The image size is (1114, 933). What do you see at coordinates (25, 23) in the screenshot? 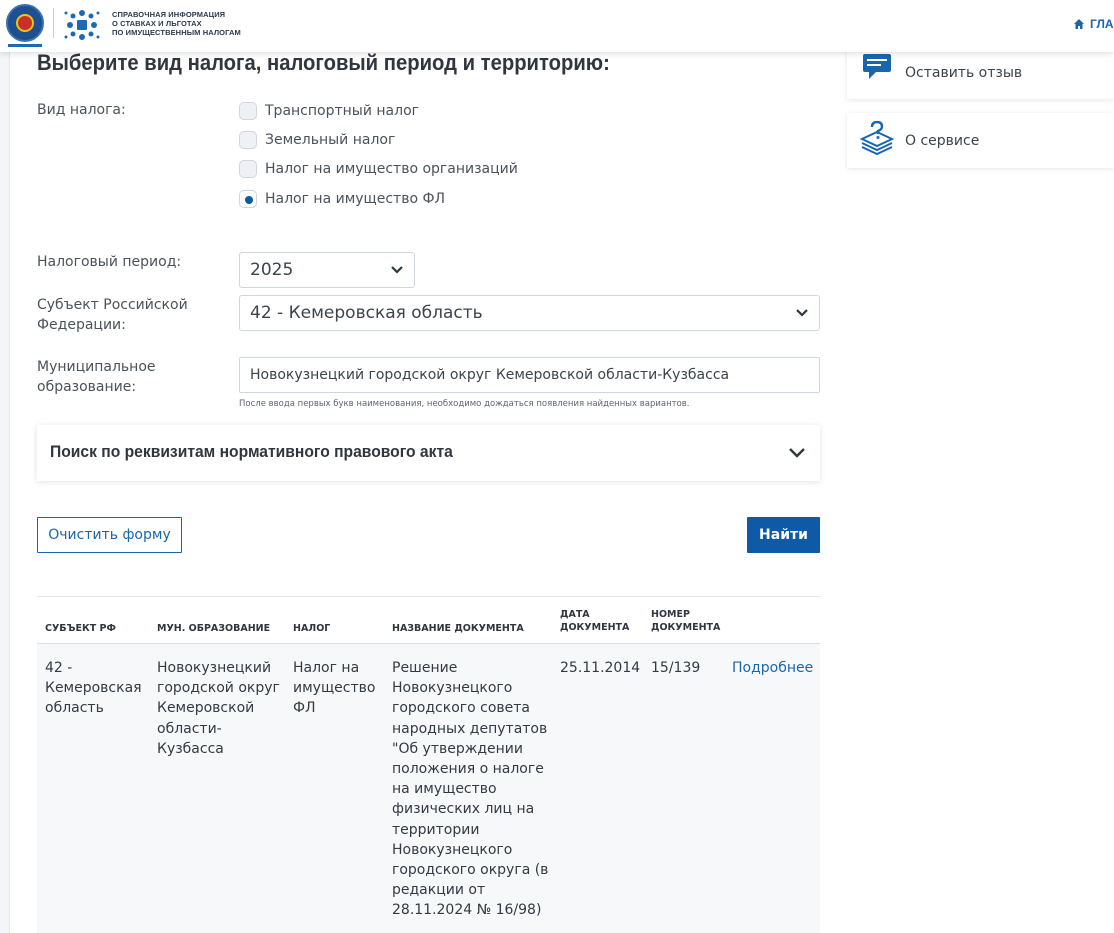
I see `fns-emblem-logo` at bounding box center [25, 23].